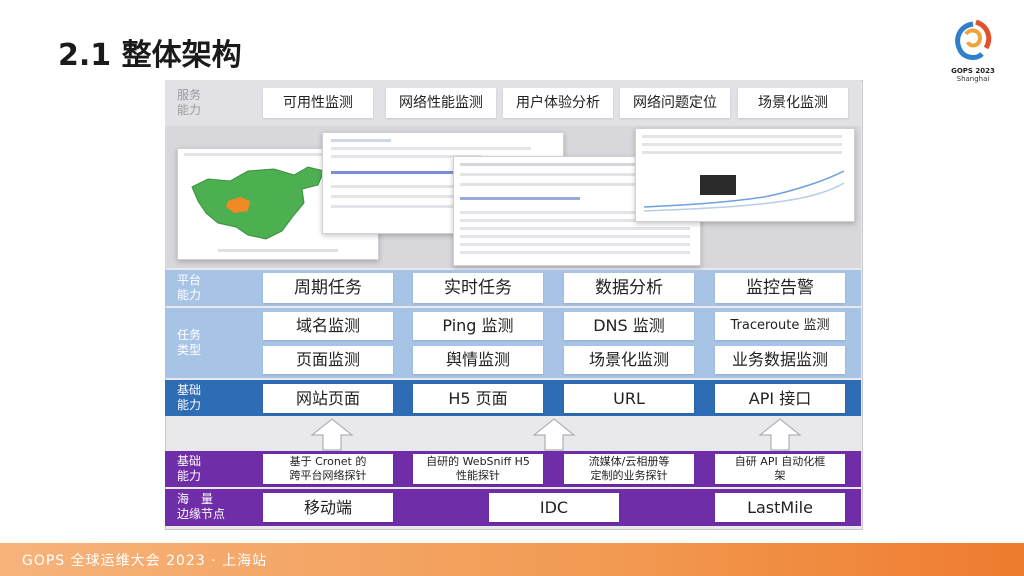  Describe the element at coordinates (328, 469) in the screenshot. I see `probe-cronet: 基于 Cronet 的跨平台网络探针` at that location.